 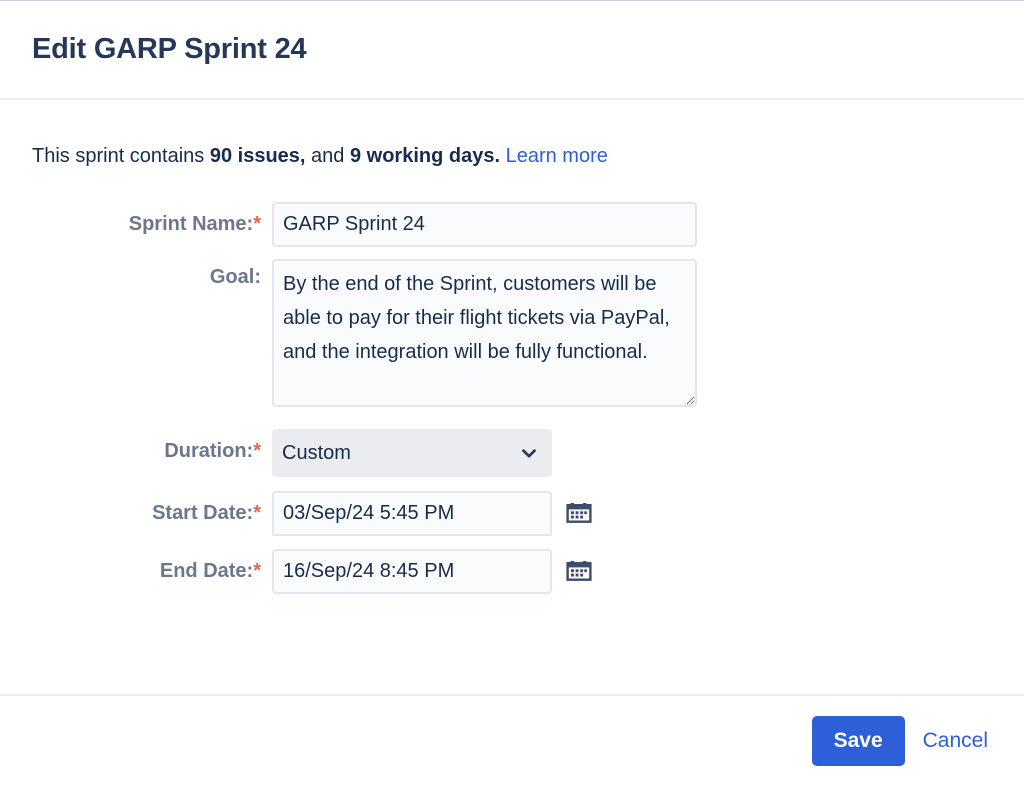 What do you see at coordinates (206, 571) in the screenshot?
I see `end-date-label-text: End Date:` at bounding box center [206, 571].